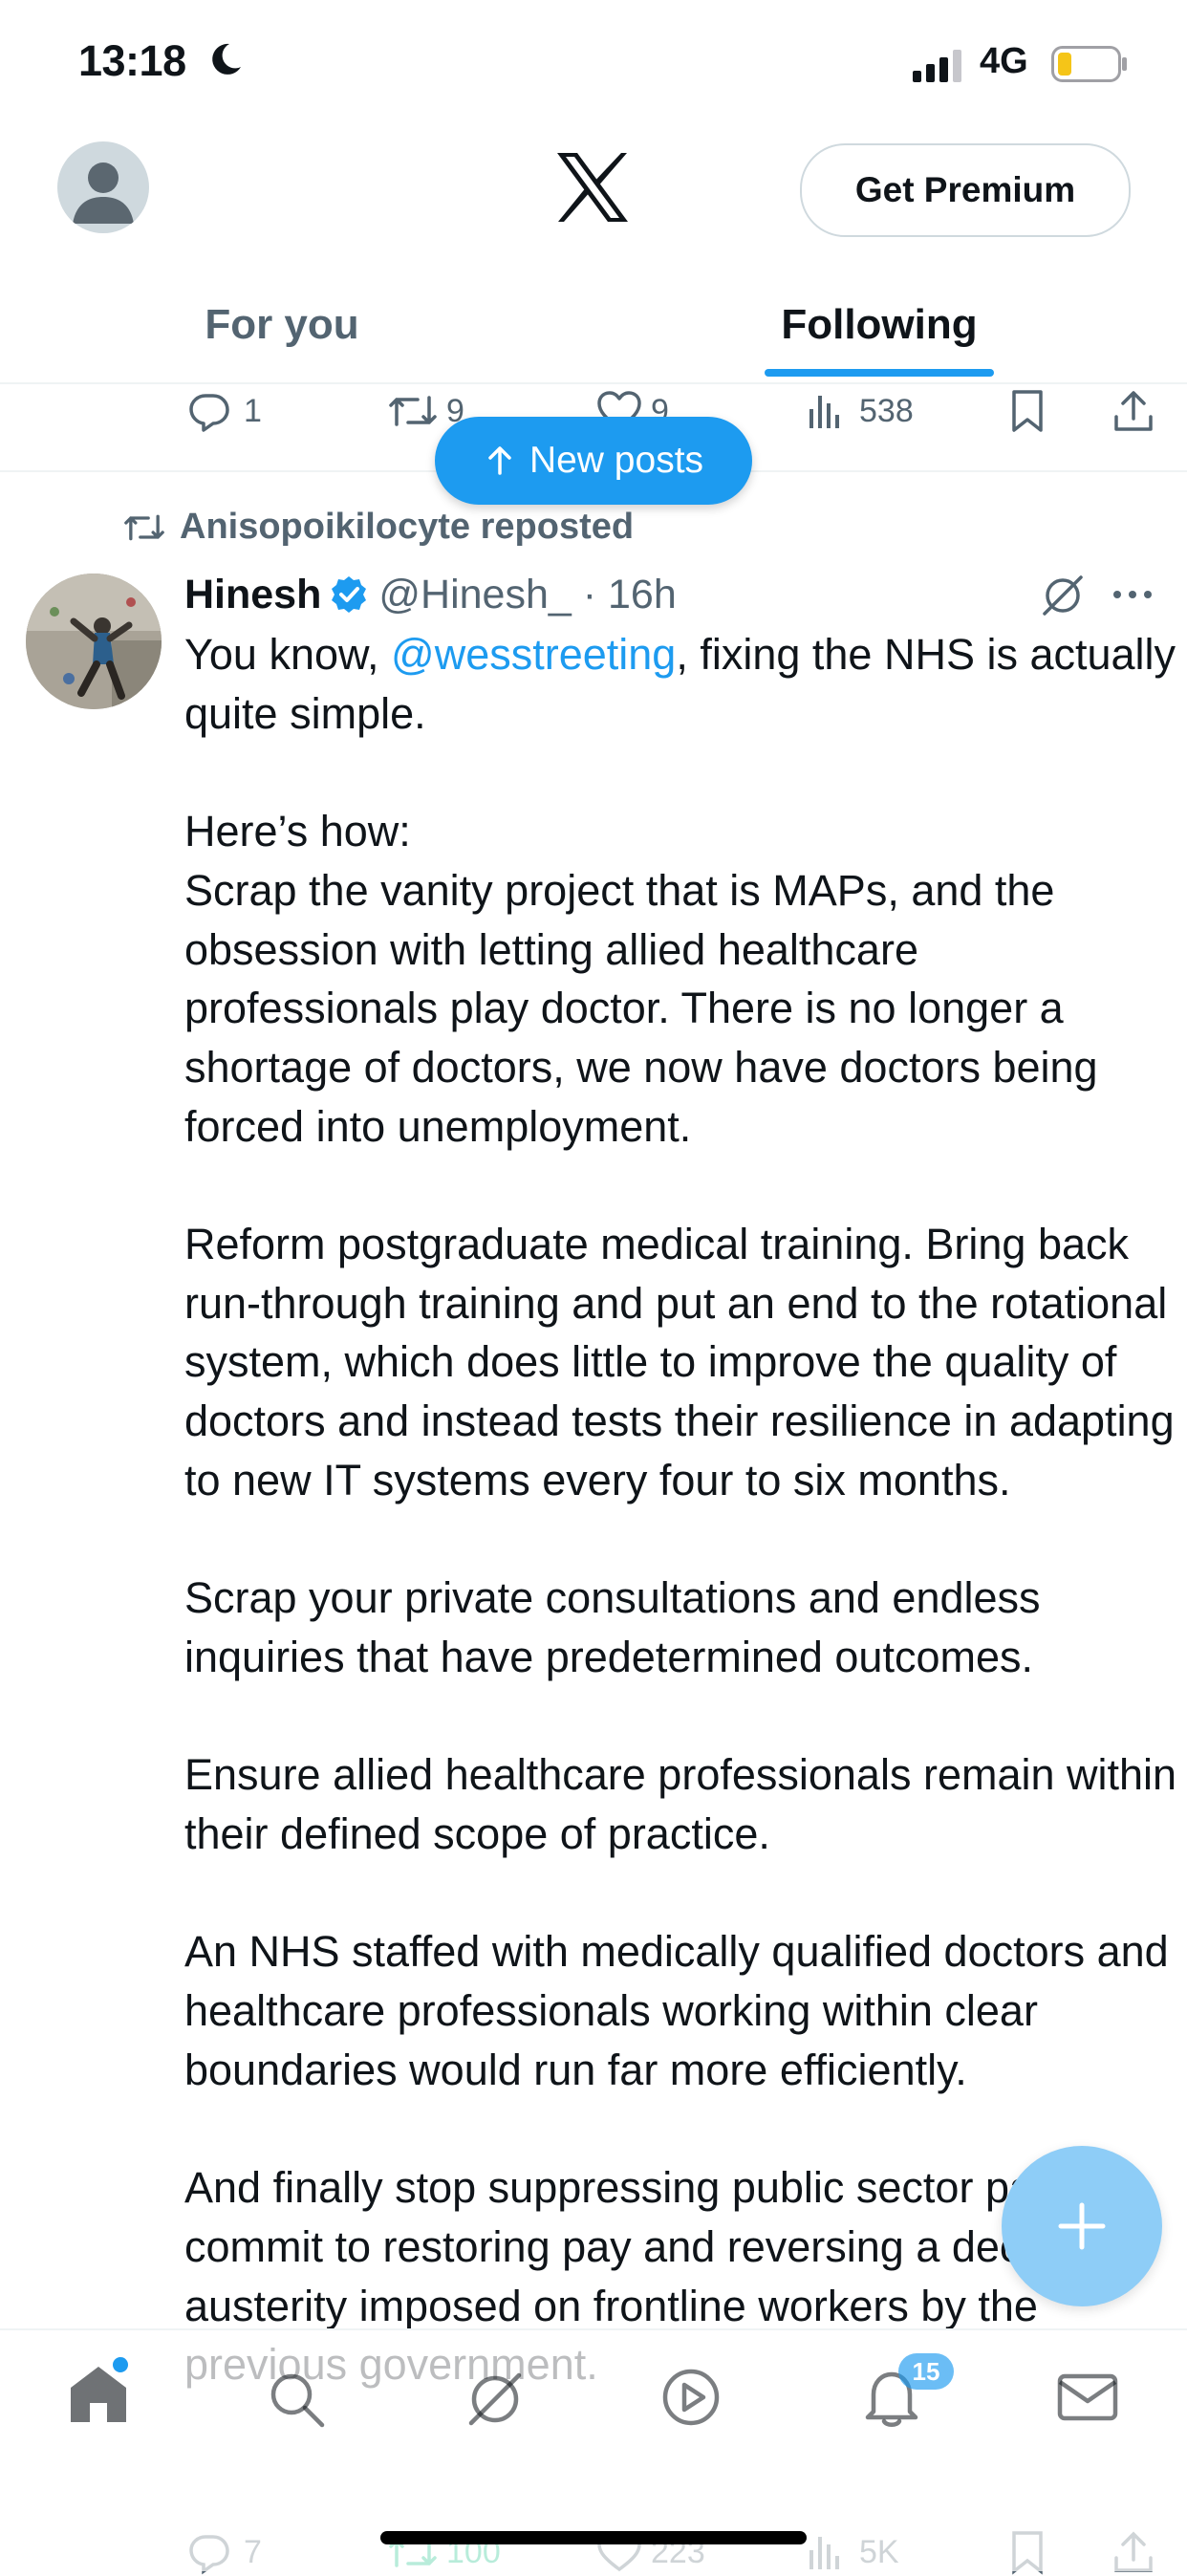  Describe the element at coordinates (533, 654) in the screenshot. I see `mention-link: @wesstreeting` at that location.